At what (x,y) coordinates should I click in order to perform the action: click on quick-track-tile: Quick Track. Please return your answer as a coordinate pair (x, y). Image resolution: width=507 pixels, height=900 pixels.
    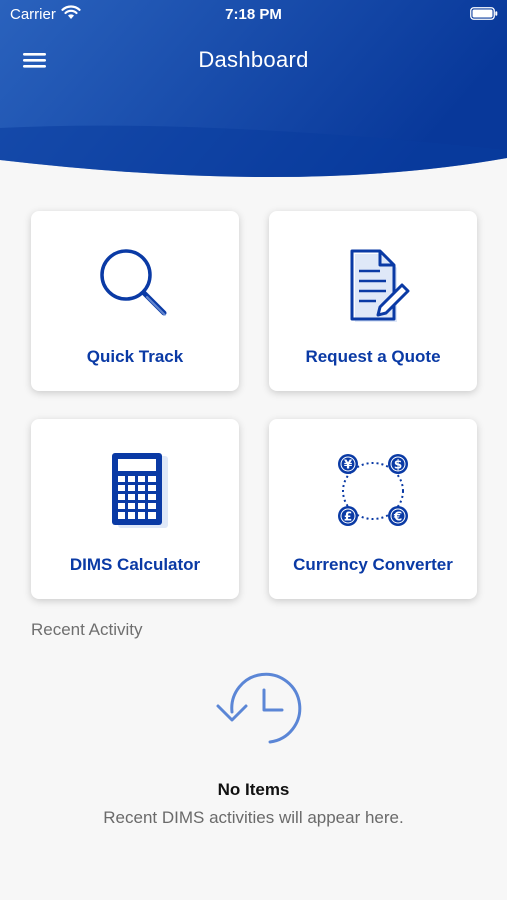
    Looking at the image, I should click on (135, 301).